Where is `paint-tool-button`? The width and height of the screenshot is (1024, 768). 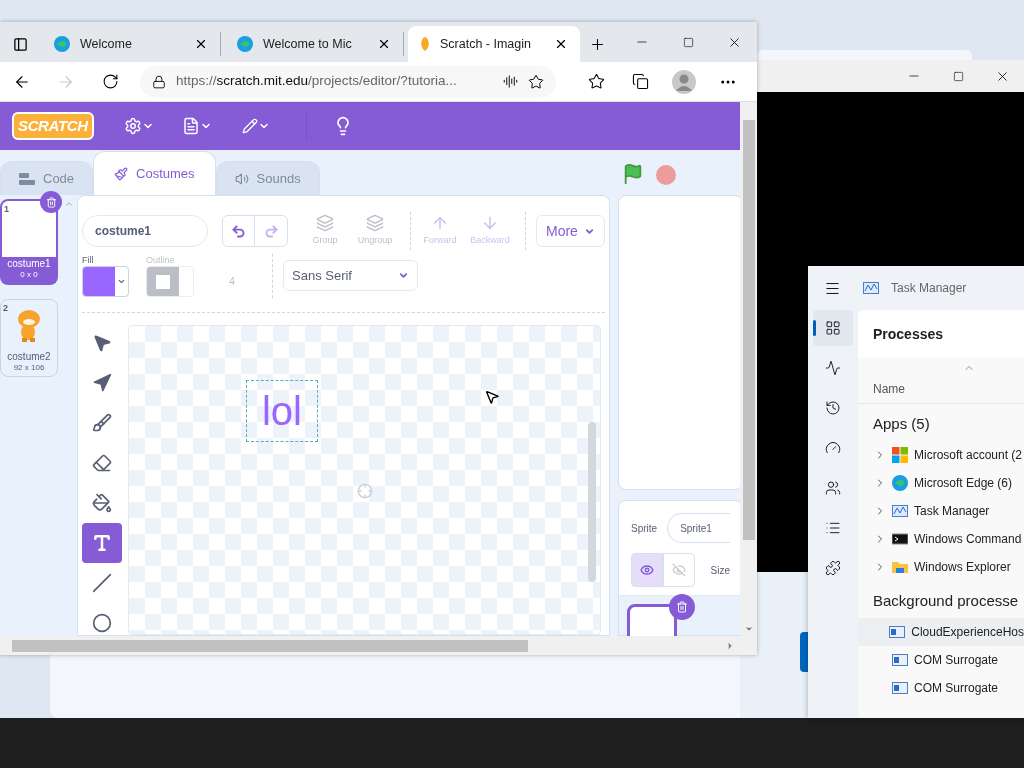
paint-tool-button is located at coordinates (102, 543).